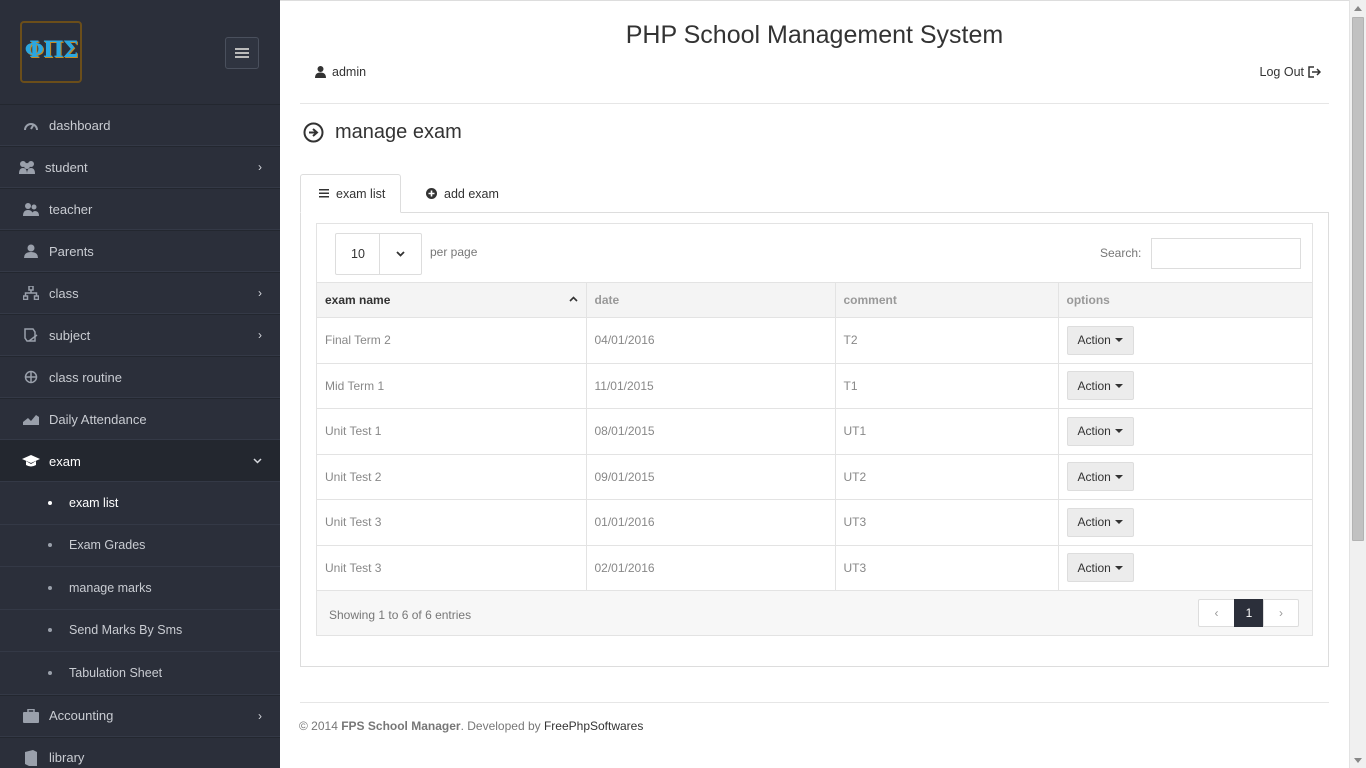 Image resolution: width=1366 pixels, height=768 pixels. Describe the element at coordinates (140, 752) in the screenshot. I see `sidebar-item-library: library` at that location.